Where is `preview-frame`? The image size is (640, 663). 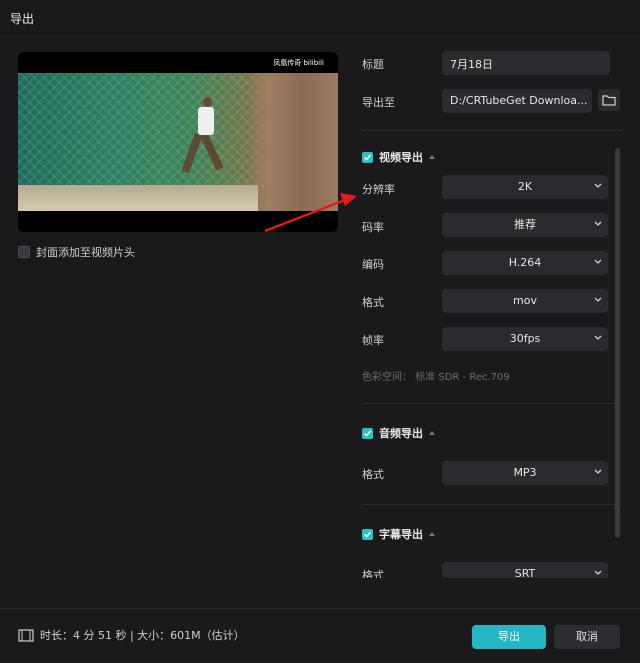 preview-frame is located at coordinates (178, 142).